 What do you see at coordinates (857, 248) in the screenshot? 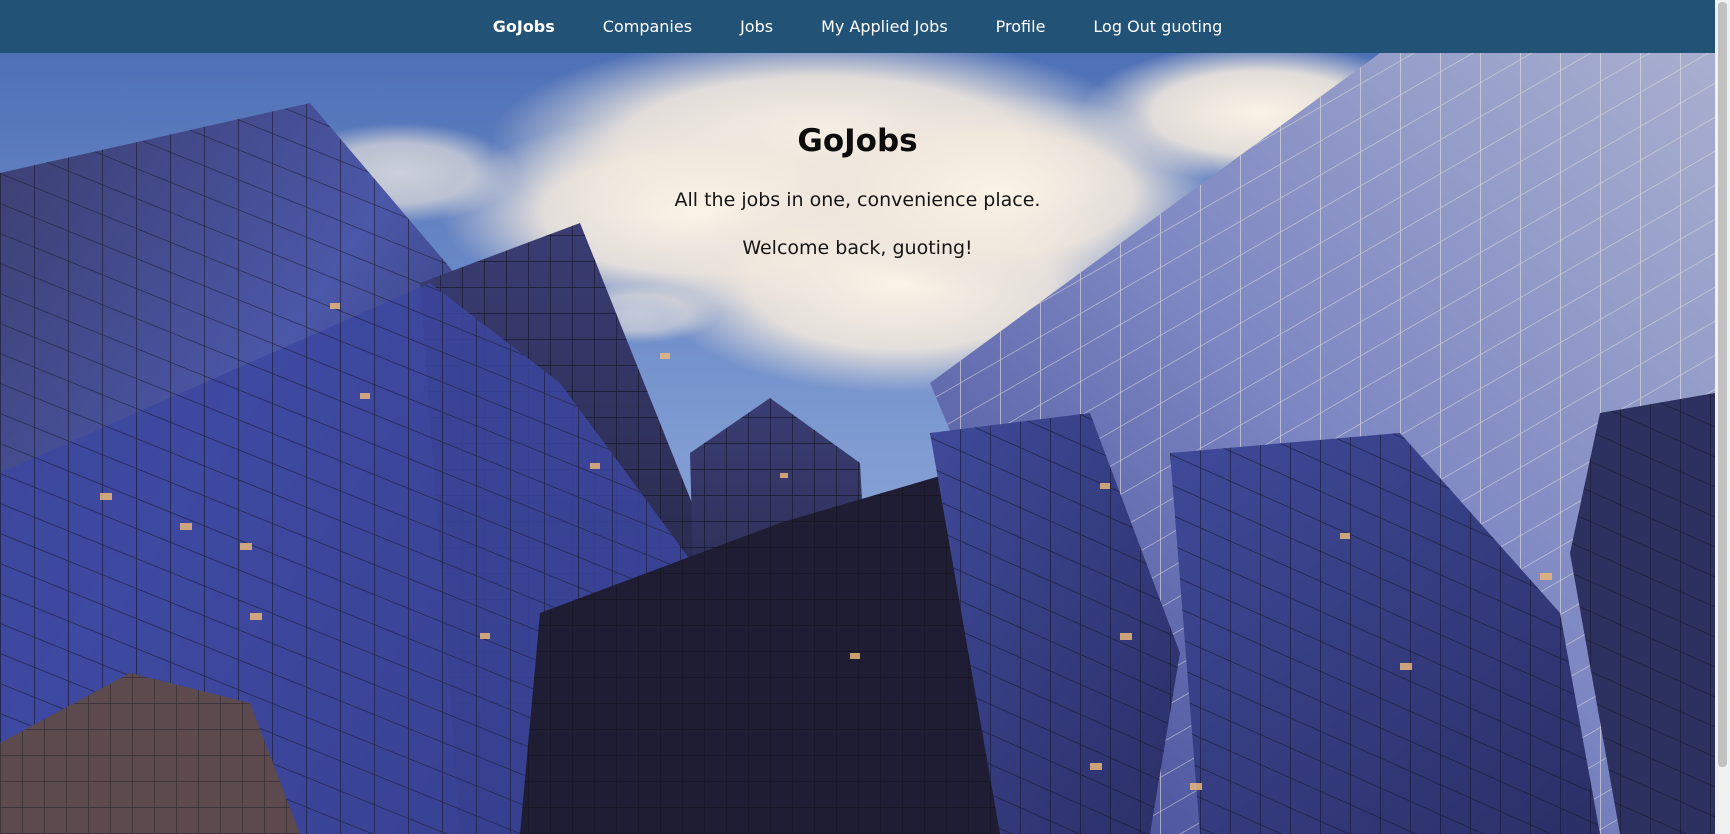
I see `welcome-message: Welcome back, guoting!` at bounding box center [857, 248].